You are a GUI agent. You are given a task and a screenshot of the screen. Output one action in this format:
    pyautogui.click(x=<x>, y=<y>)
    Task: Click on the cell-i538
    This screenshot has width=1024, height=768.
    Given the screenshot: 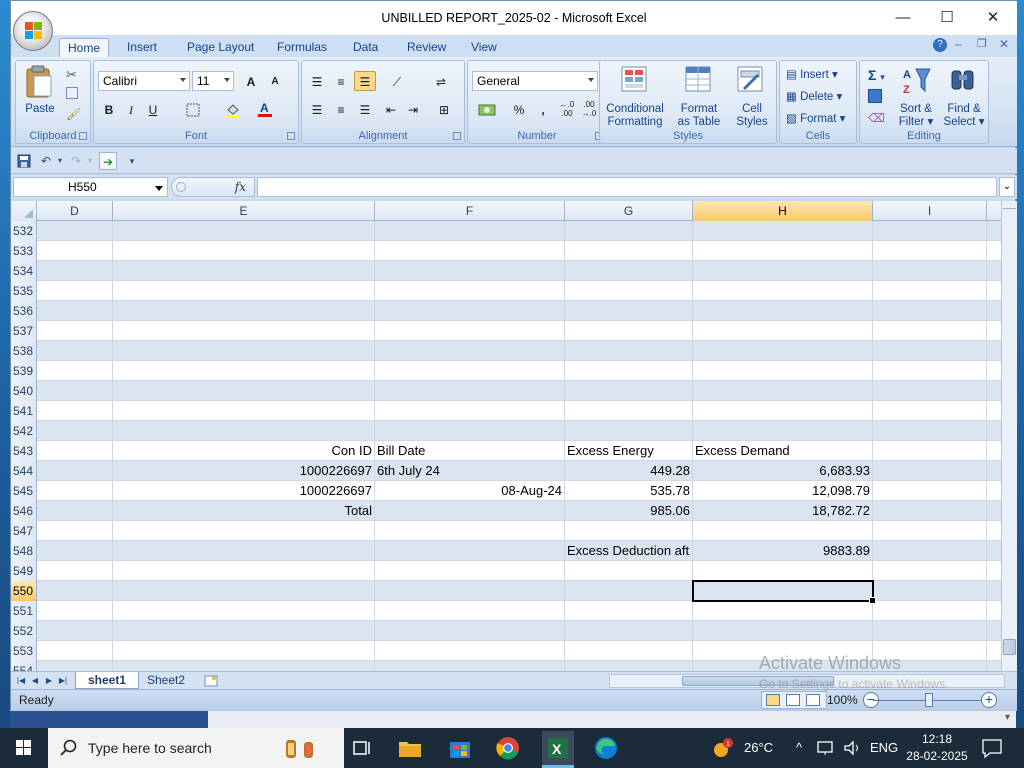 What is the action you would take?
    pyautogui.click(x=930, y=351)
    